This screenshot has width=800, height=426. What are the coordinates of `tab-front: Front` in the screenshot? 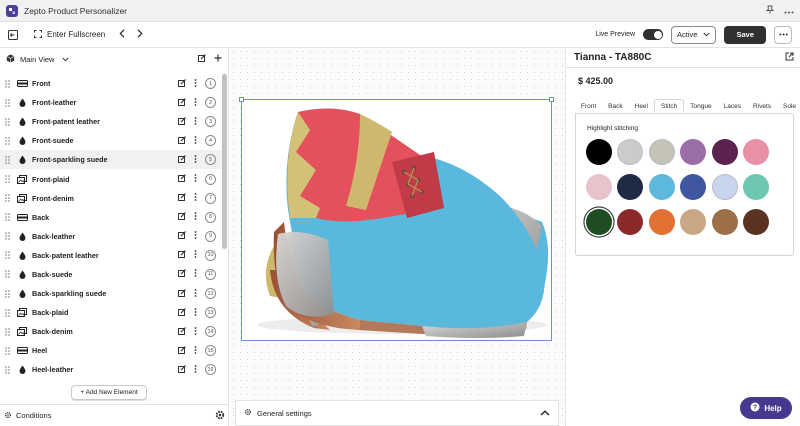 It's located at (588, 106).